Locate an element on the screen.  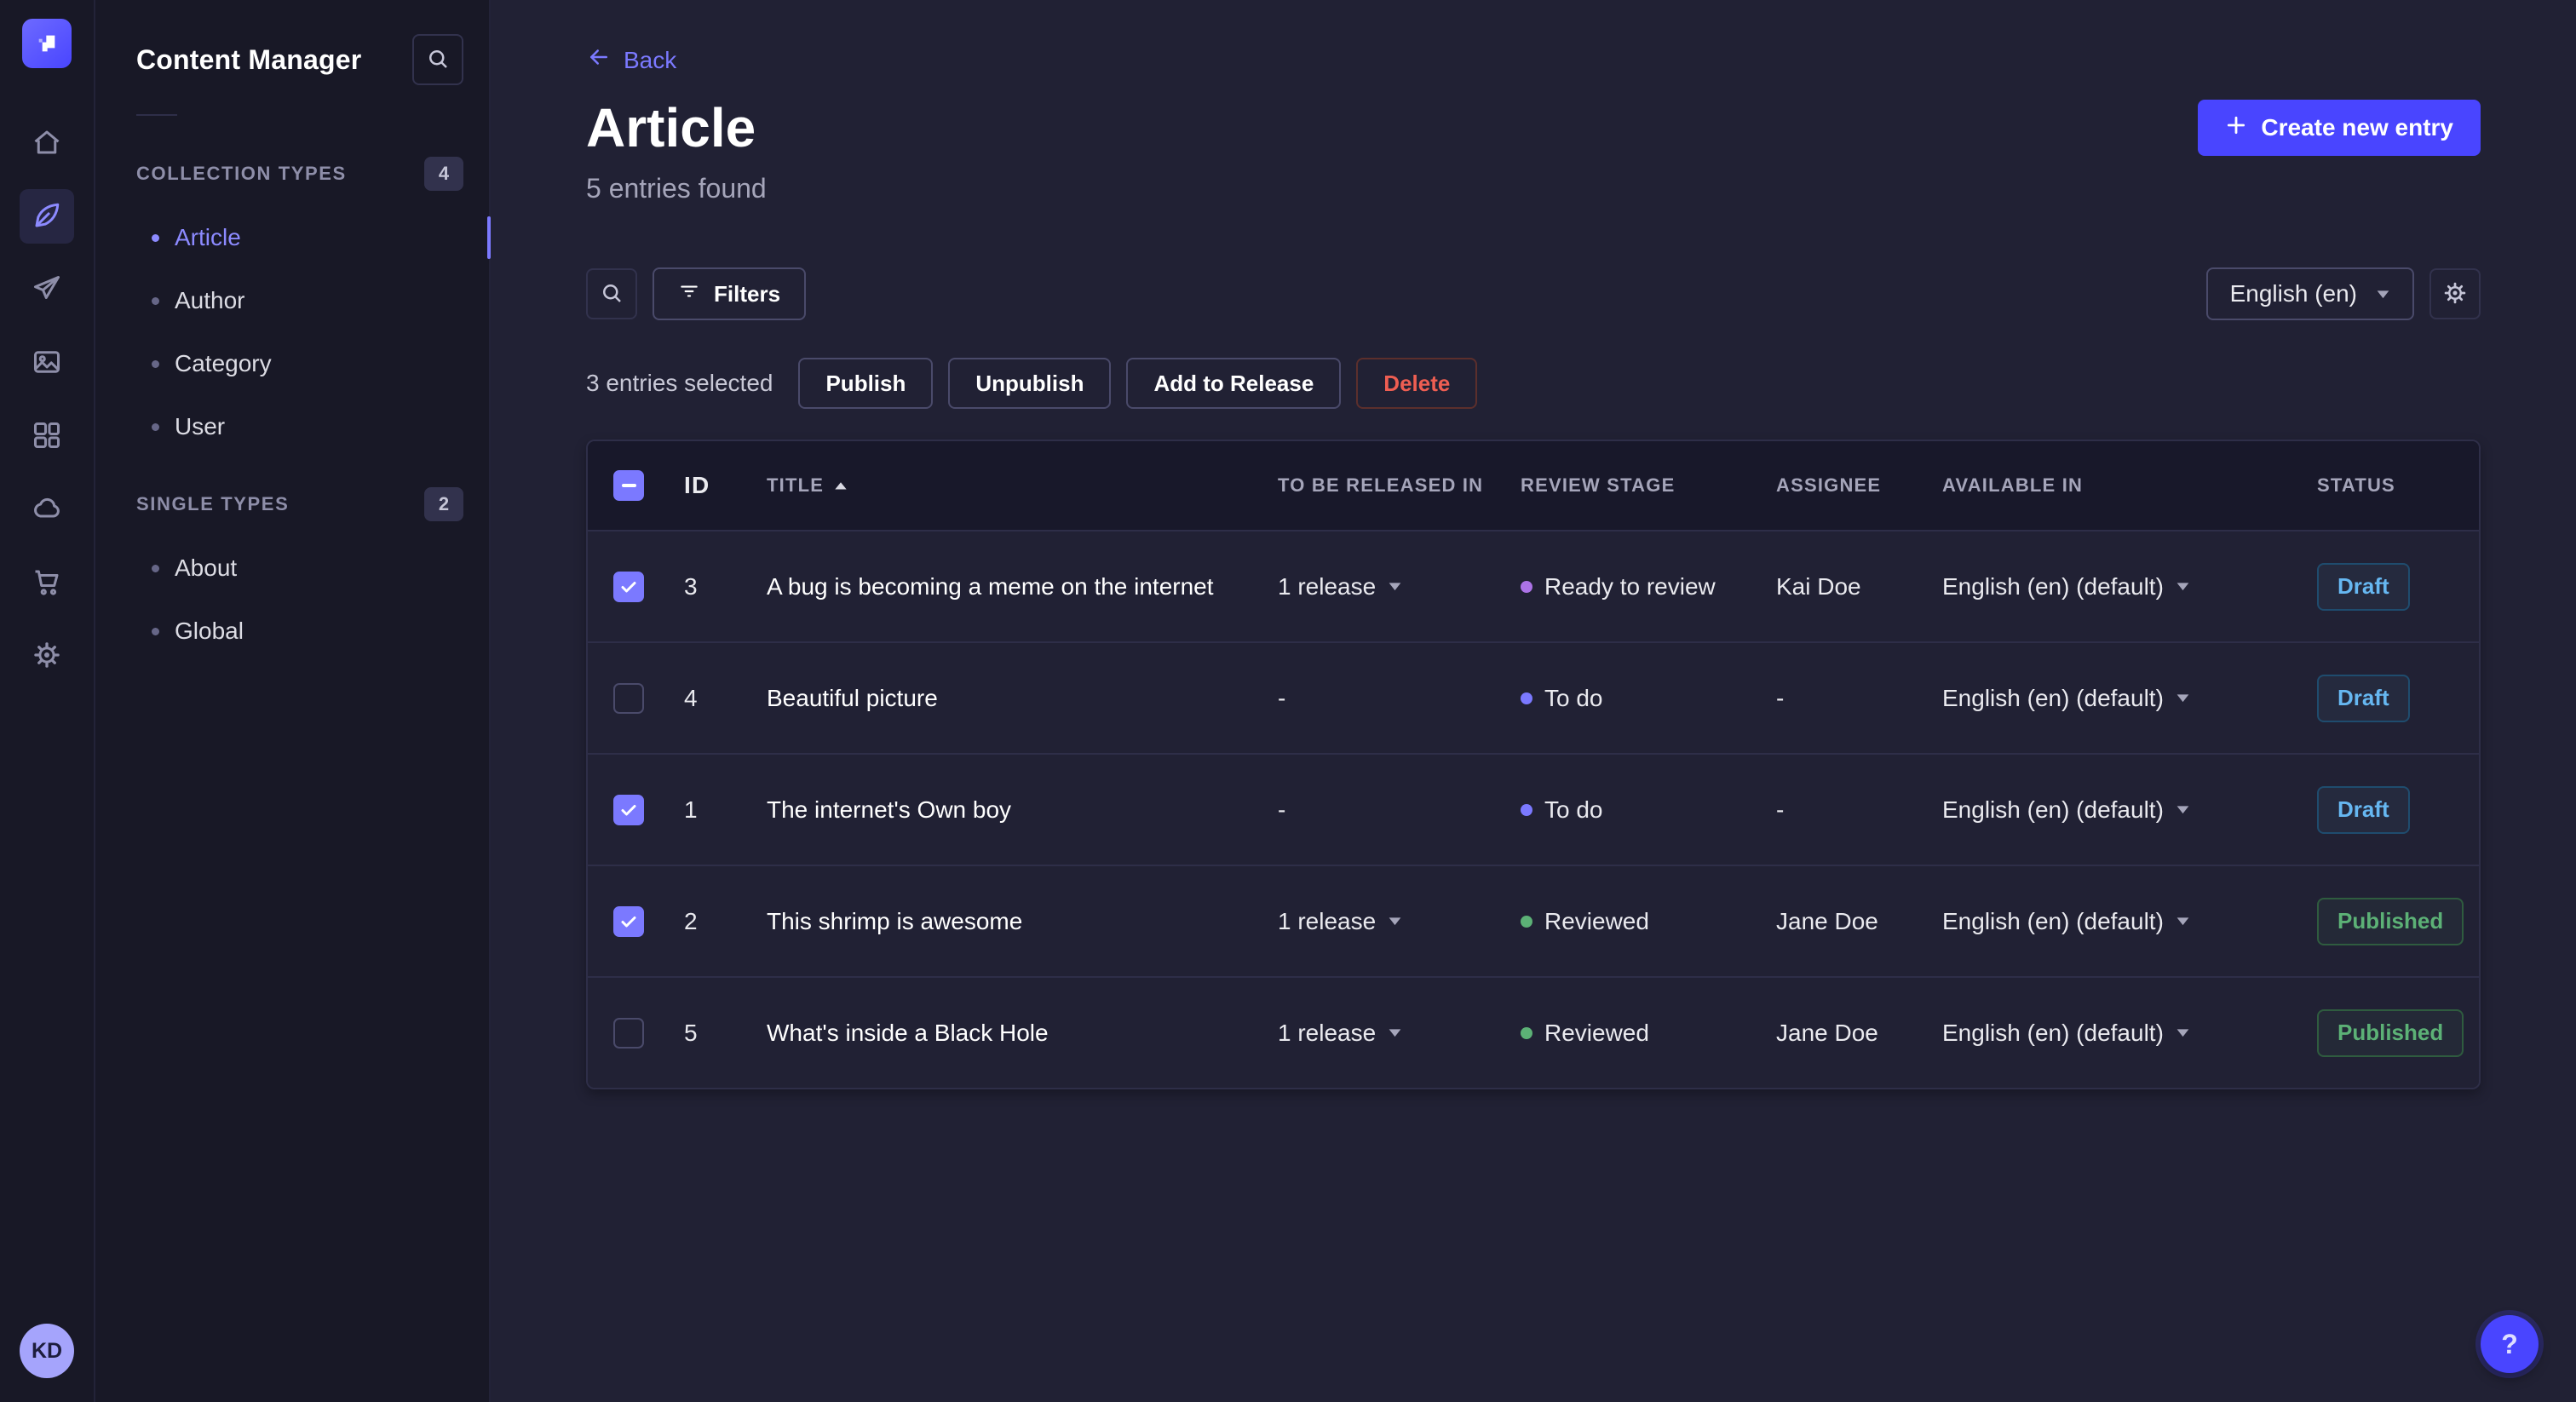
col-header-review-stage: REVIEW STAGE is located at coordinates (1649, 486).